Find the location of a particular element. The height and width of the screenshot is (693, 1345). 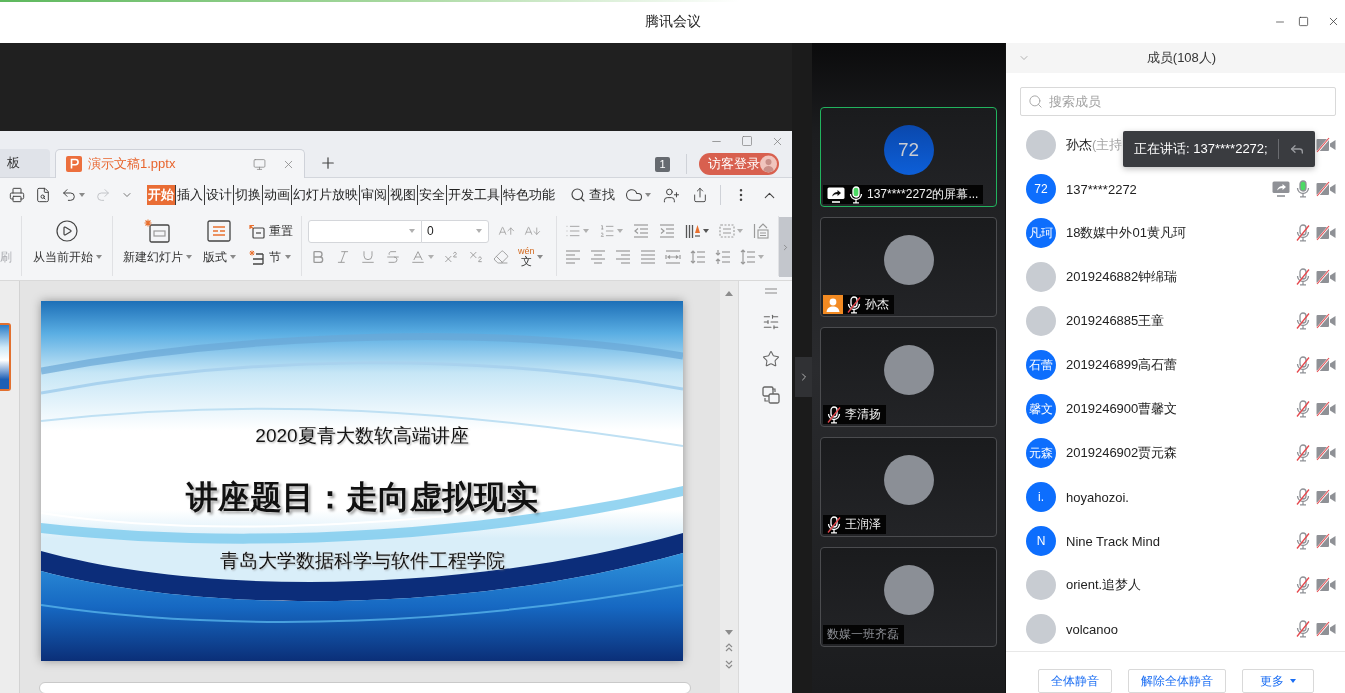

paragraph-spacing-icon is located at coordinates (723, 257).